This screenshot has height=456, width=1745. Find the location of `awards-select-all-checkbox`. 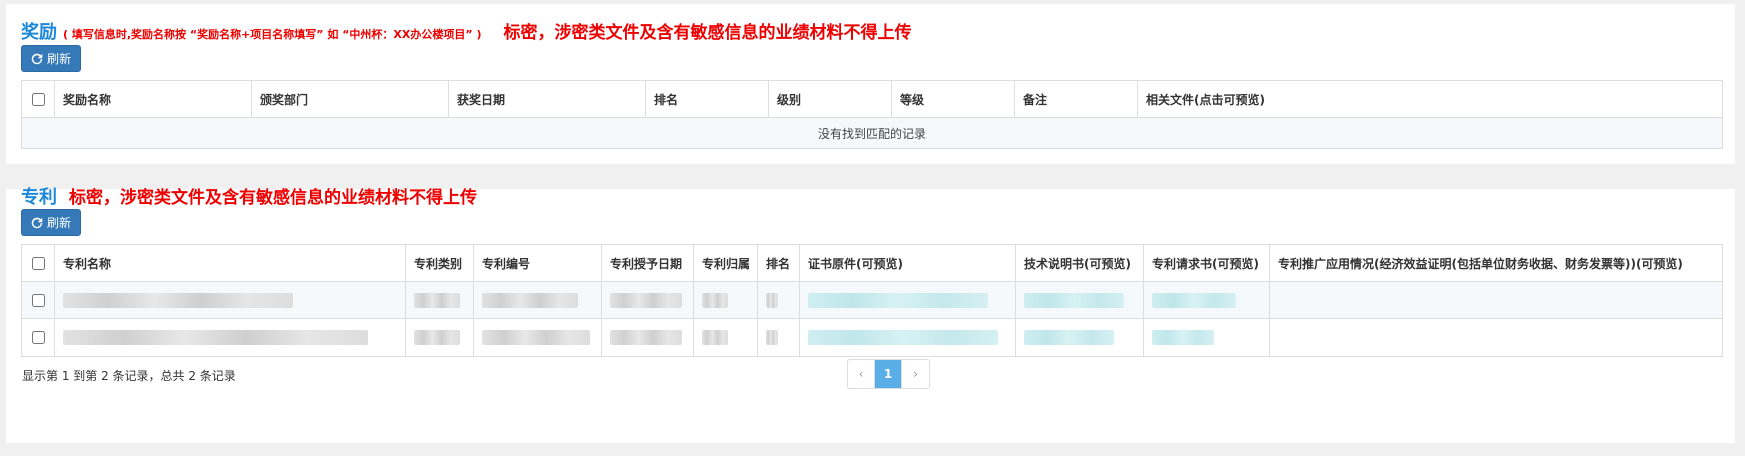

awards-select-all-checkbox is located at coordinates (38, 99).